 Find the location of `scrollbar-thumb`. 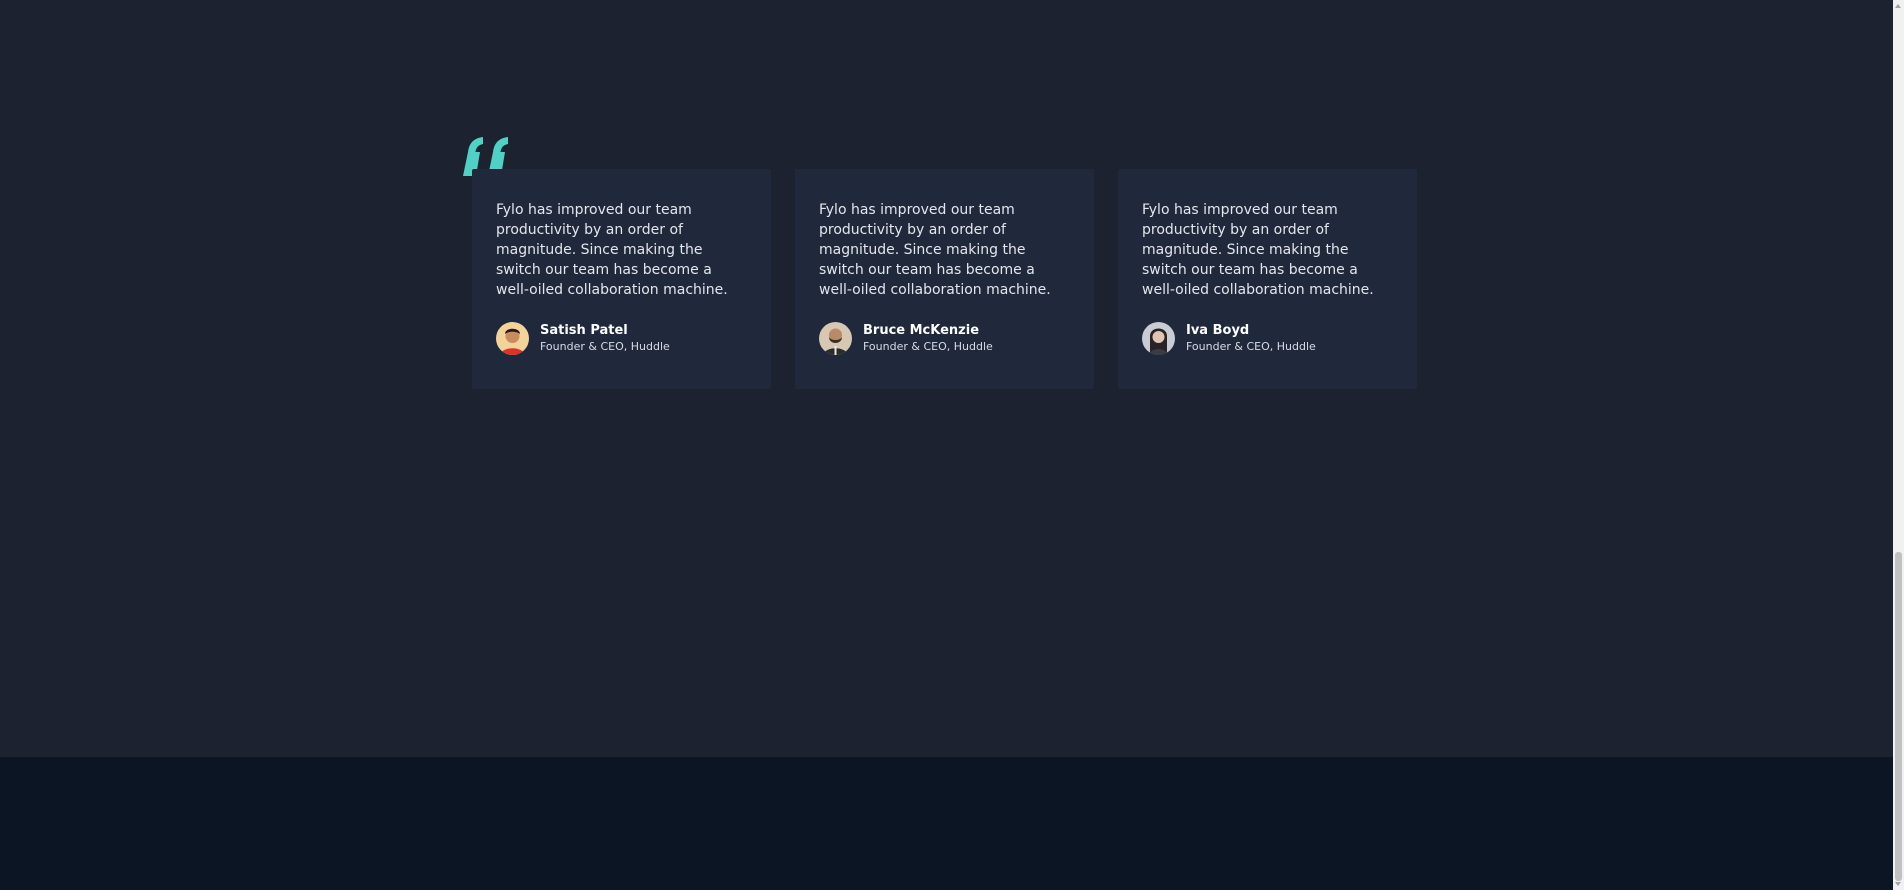

scrollbar-thumb is located at coordinates (1898, 716).